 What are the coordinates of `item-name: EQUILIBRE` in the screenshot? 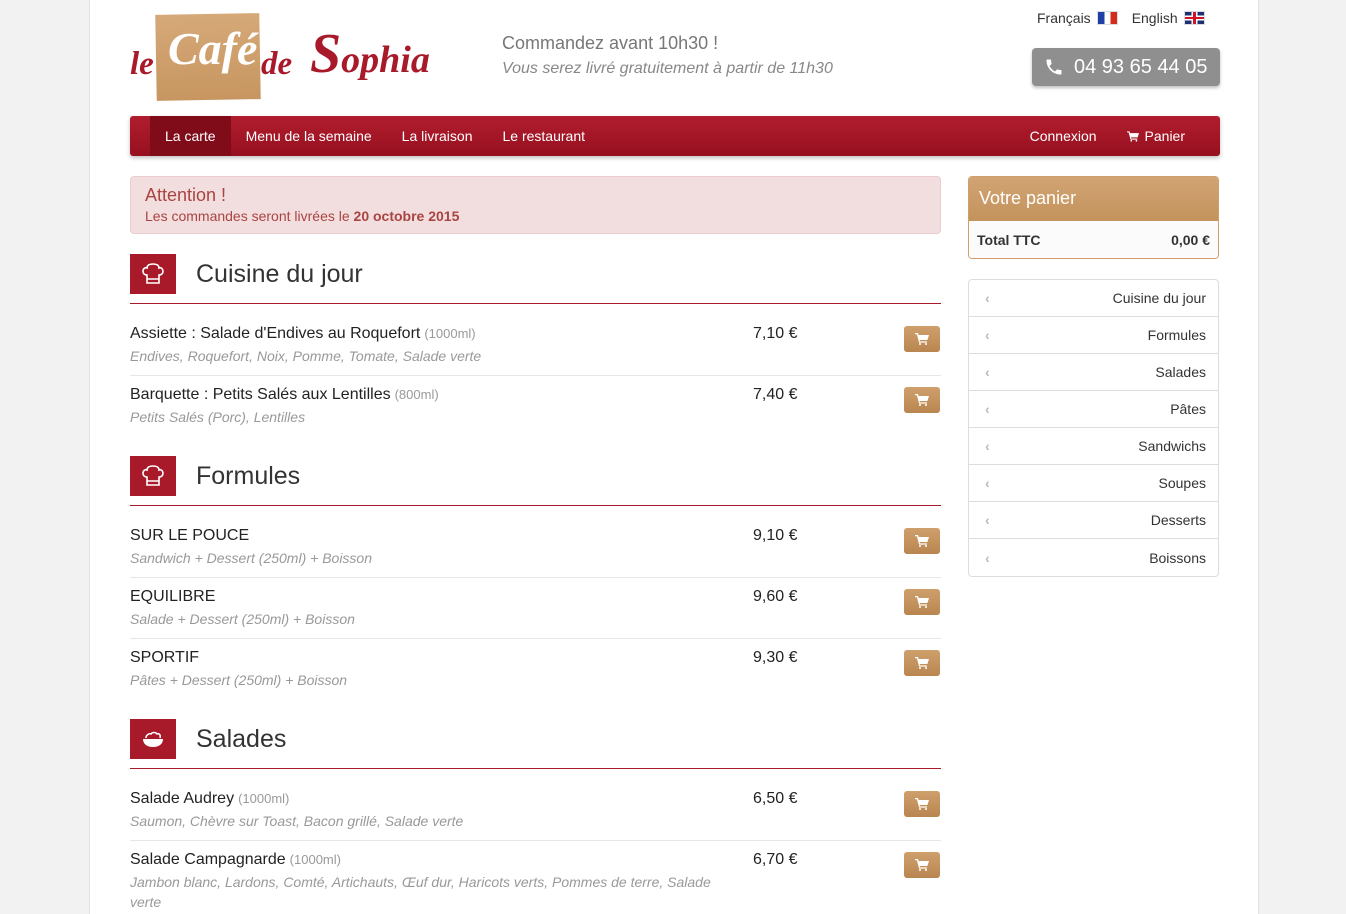 It's located at (172, 597).